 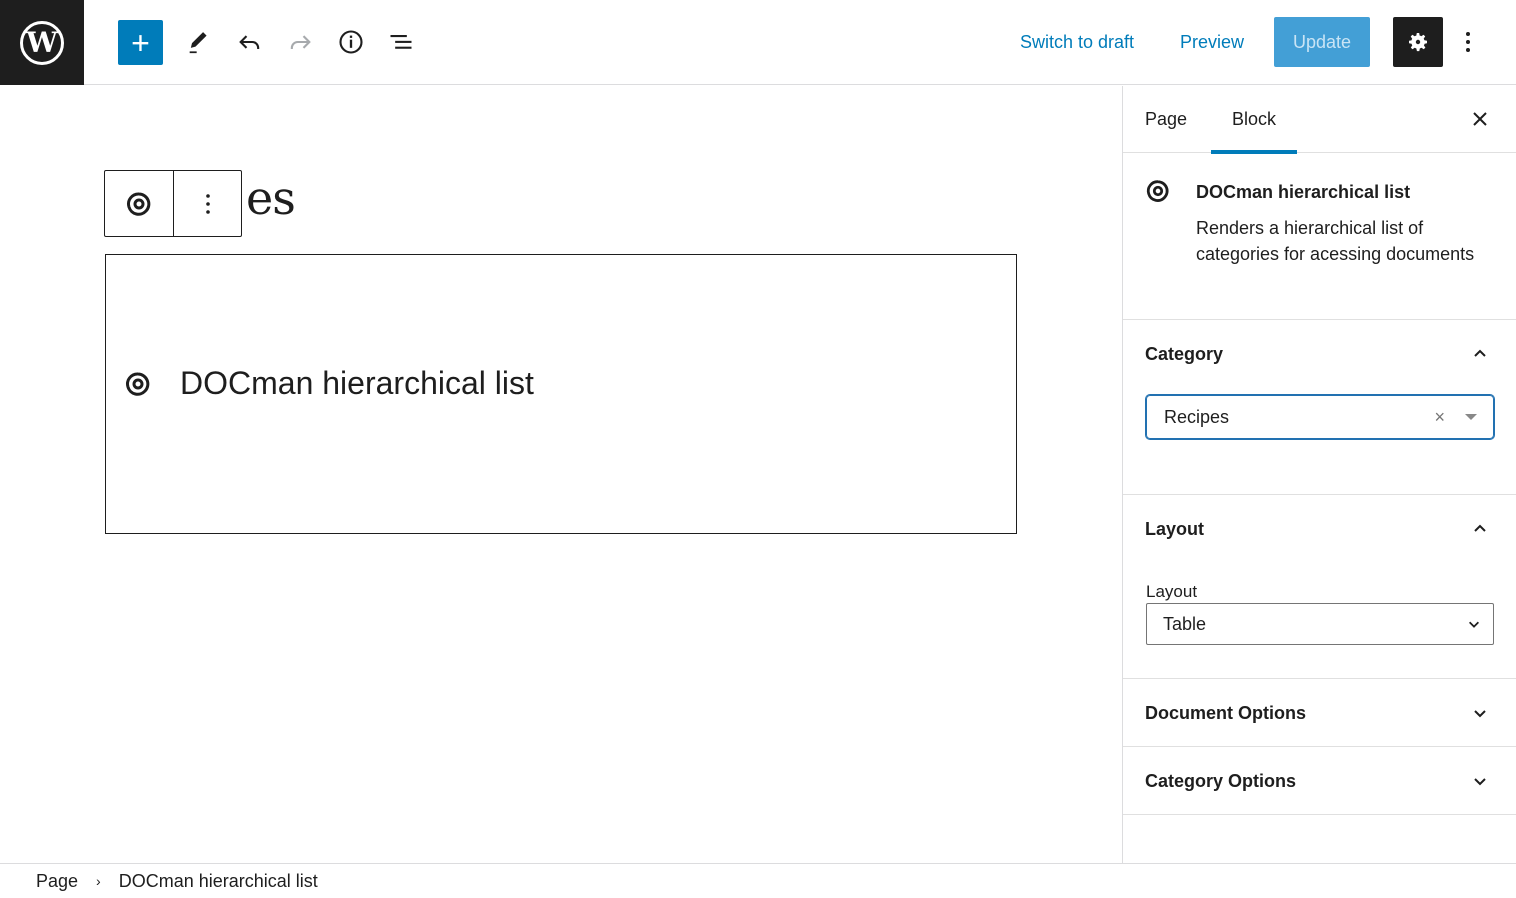 I want to click on sidebar-tabs: Page Block, so click(x=1319, y=120).